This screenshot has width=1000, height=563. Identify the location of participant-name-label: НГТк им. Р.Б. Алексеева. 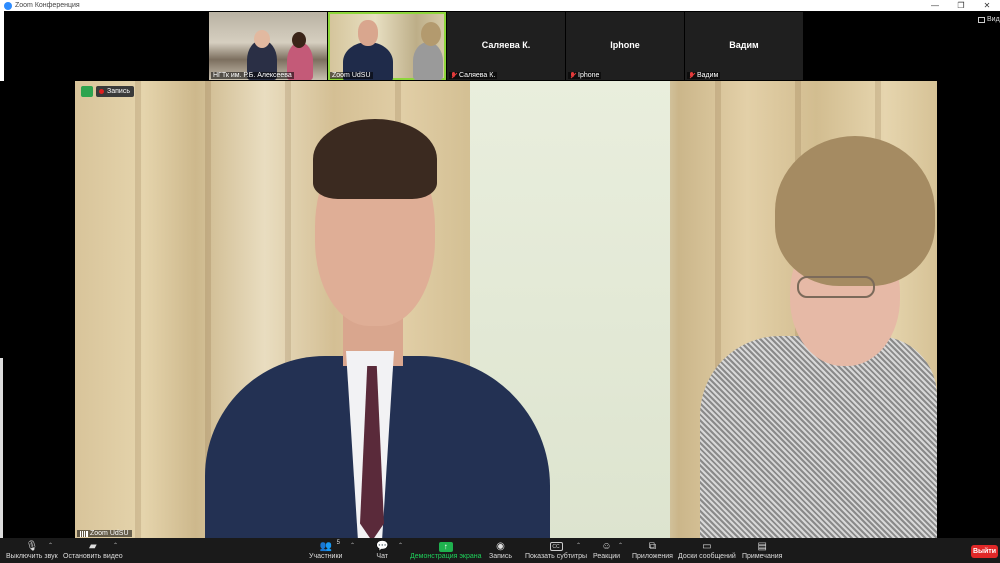
(252, 75).